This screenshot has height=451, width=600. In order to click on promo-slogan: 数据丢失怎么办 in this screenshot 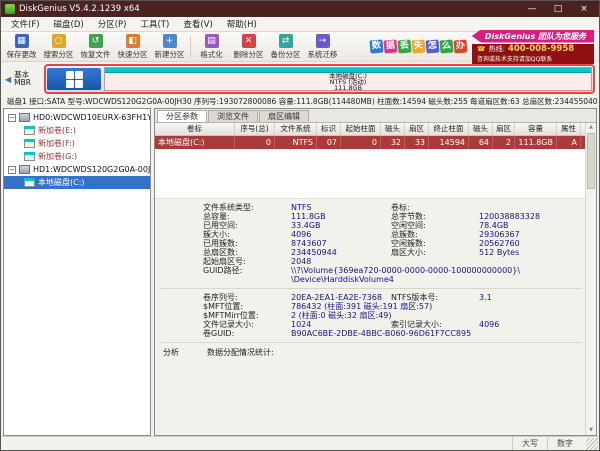, I will do `click(418, 46)`.